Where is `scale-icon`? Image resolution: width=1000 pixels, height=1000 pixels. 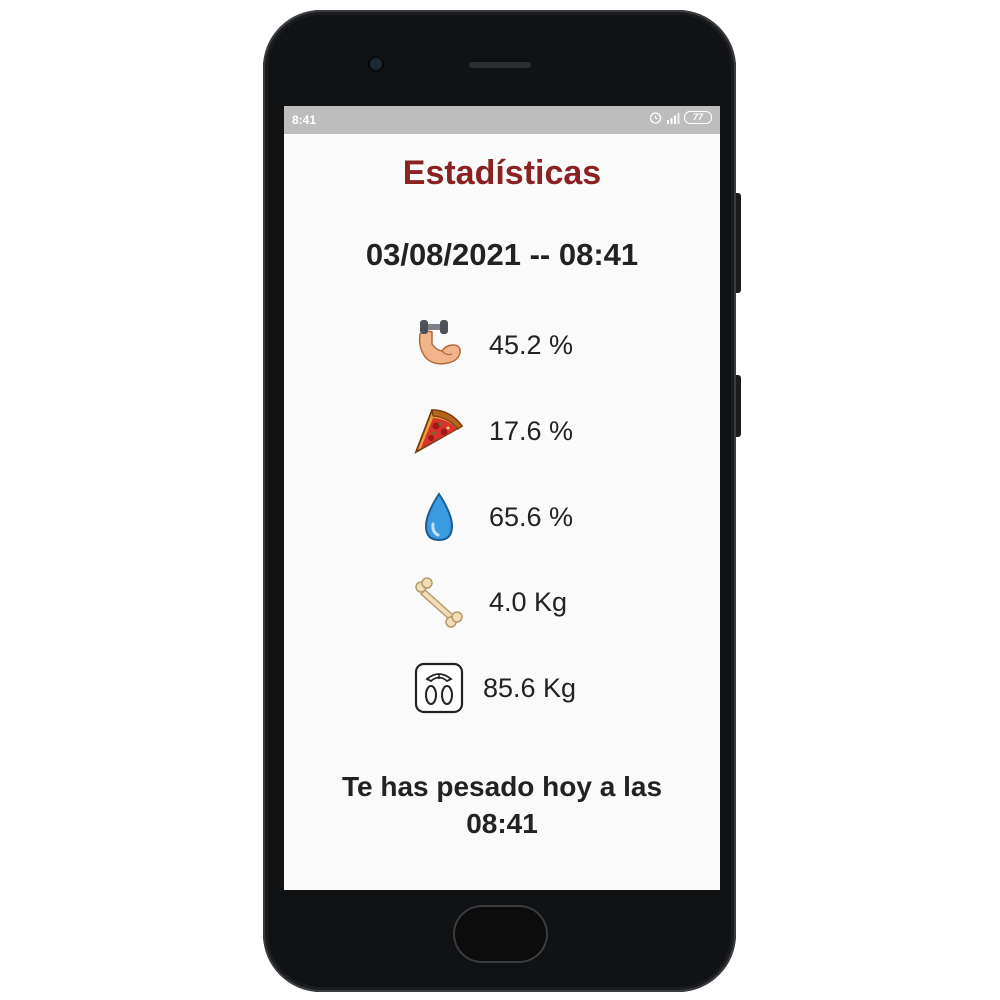
scale-icon is located at coordinates (439, 688).